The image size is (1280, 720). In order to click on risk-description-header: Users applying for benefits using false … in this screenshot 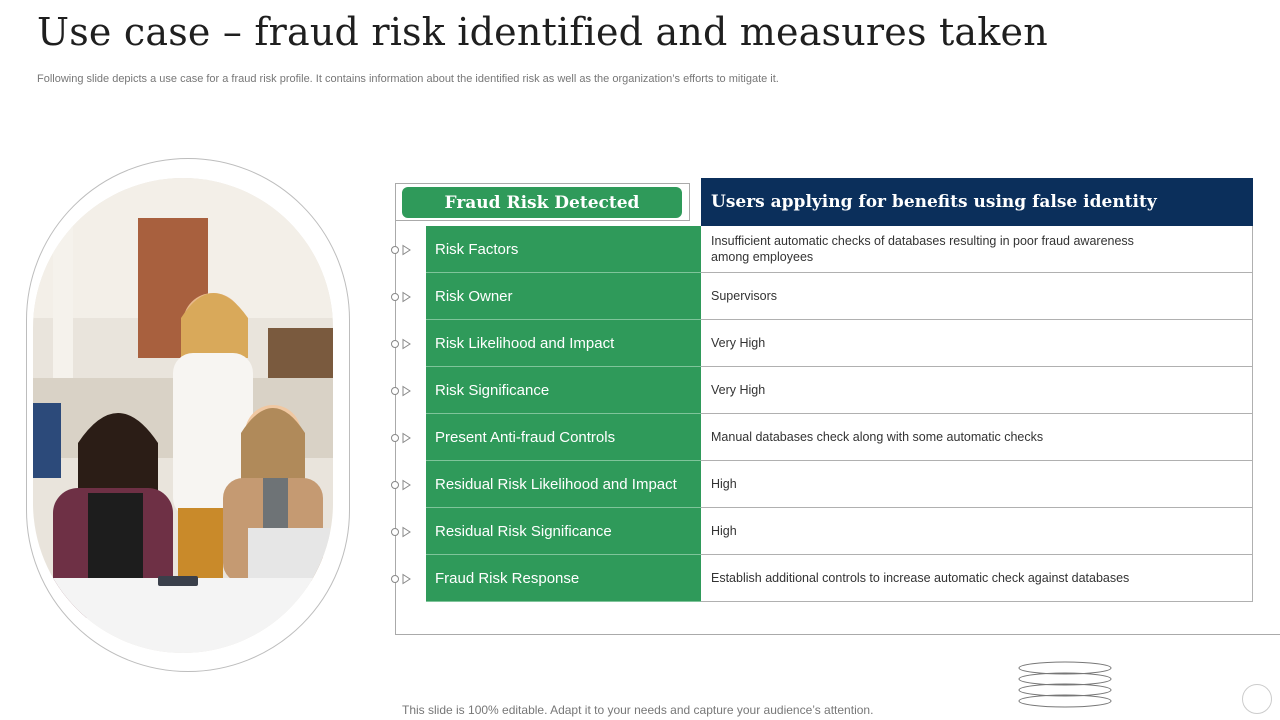, I will do `click(977, 202)`.